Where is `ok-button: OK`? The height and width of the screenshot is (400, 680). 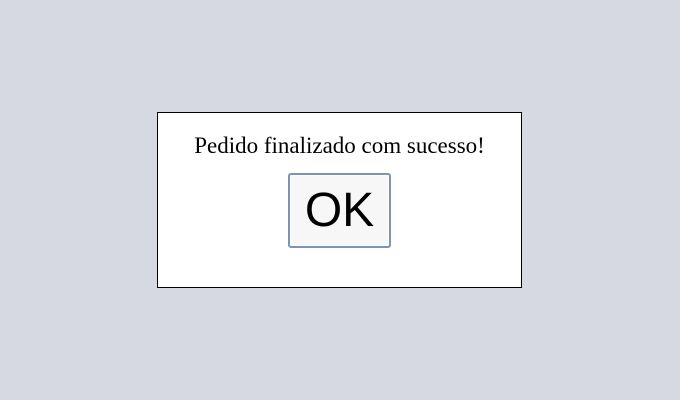 ok-button: OK is located at coordinates (339, 210).